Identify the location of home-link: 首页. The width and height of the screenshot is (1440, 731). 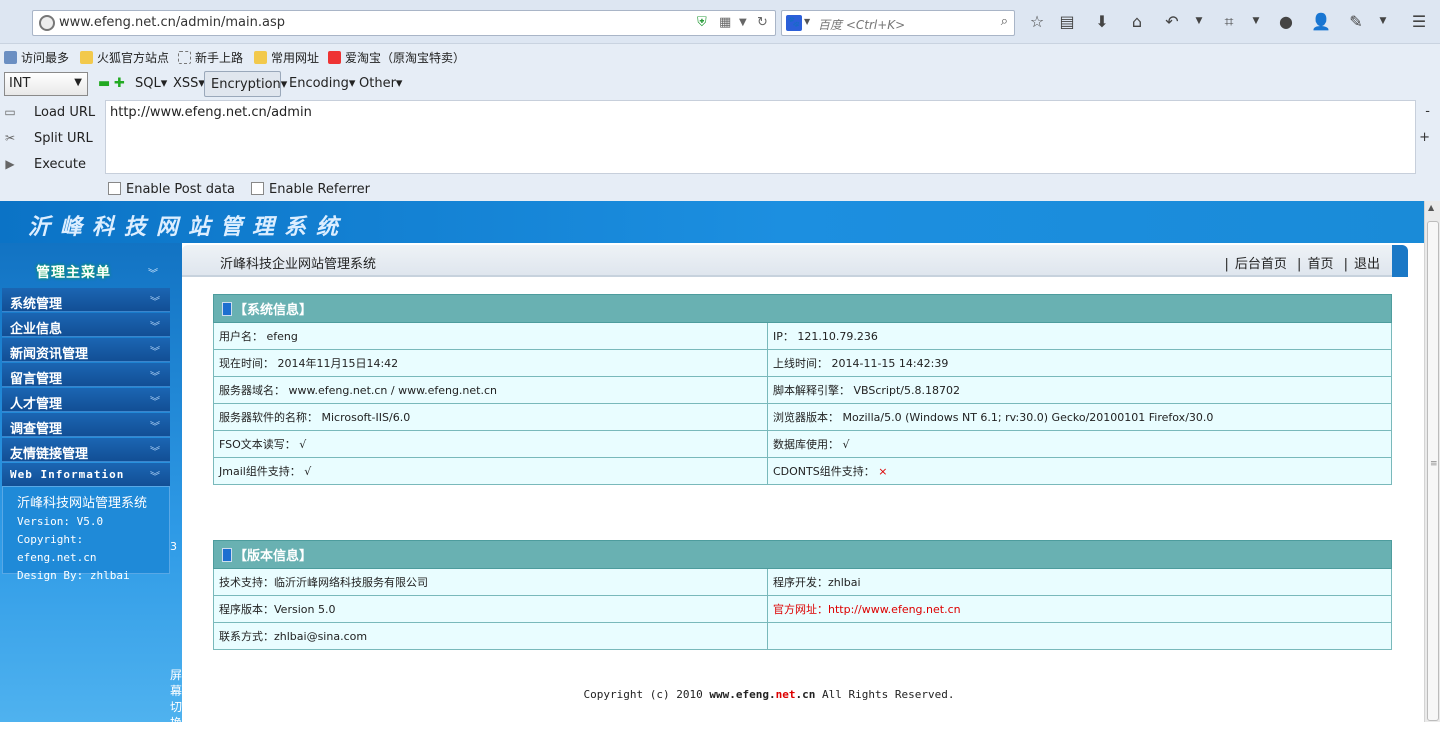
(1320, 264).